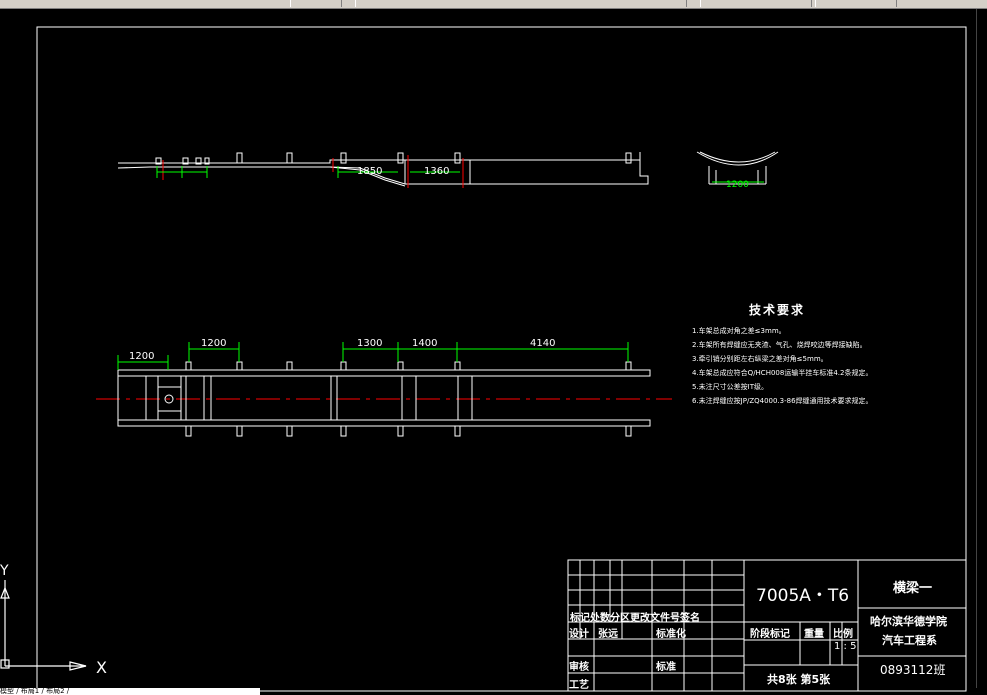 Image resolution: width=987 pixels, height=695 pixels. What do you see at coordinates (981, 348) in the screenshot?
I see `vertical-scrollbar` at bounding box center [981, 348].